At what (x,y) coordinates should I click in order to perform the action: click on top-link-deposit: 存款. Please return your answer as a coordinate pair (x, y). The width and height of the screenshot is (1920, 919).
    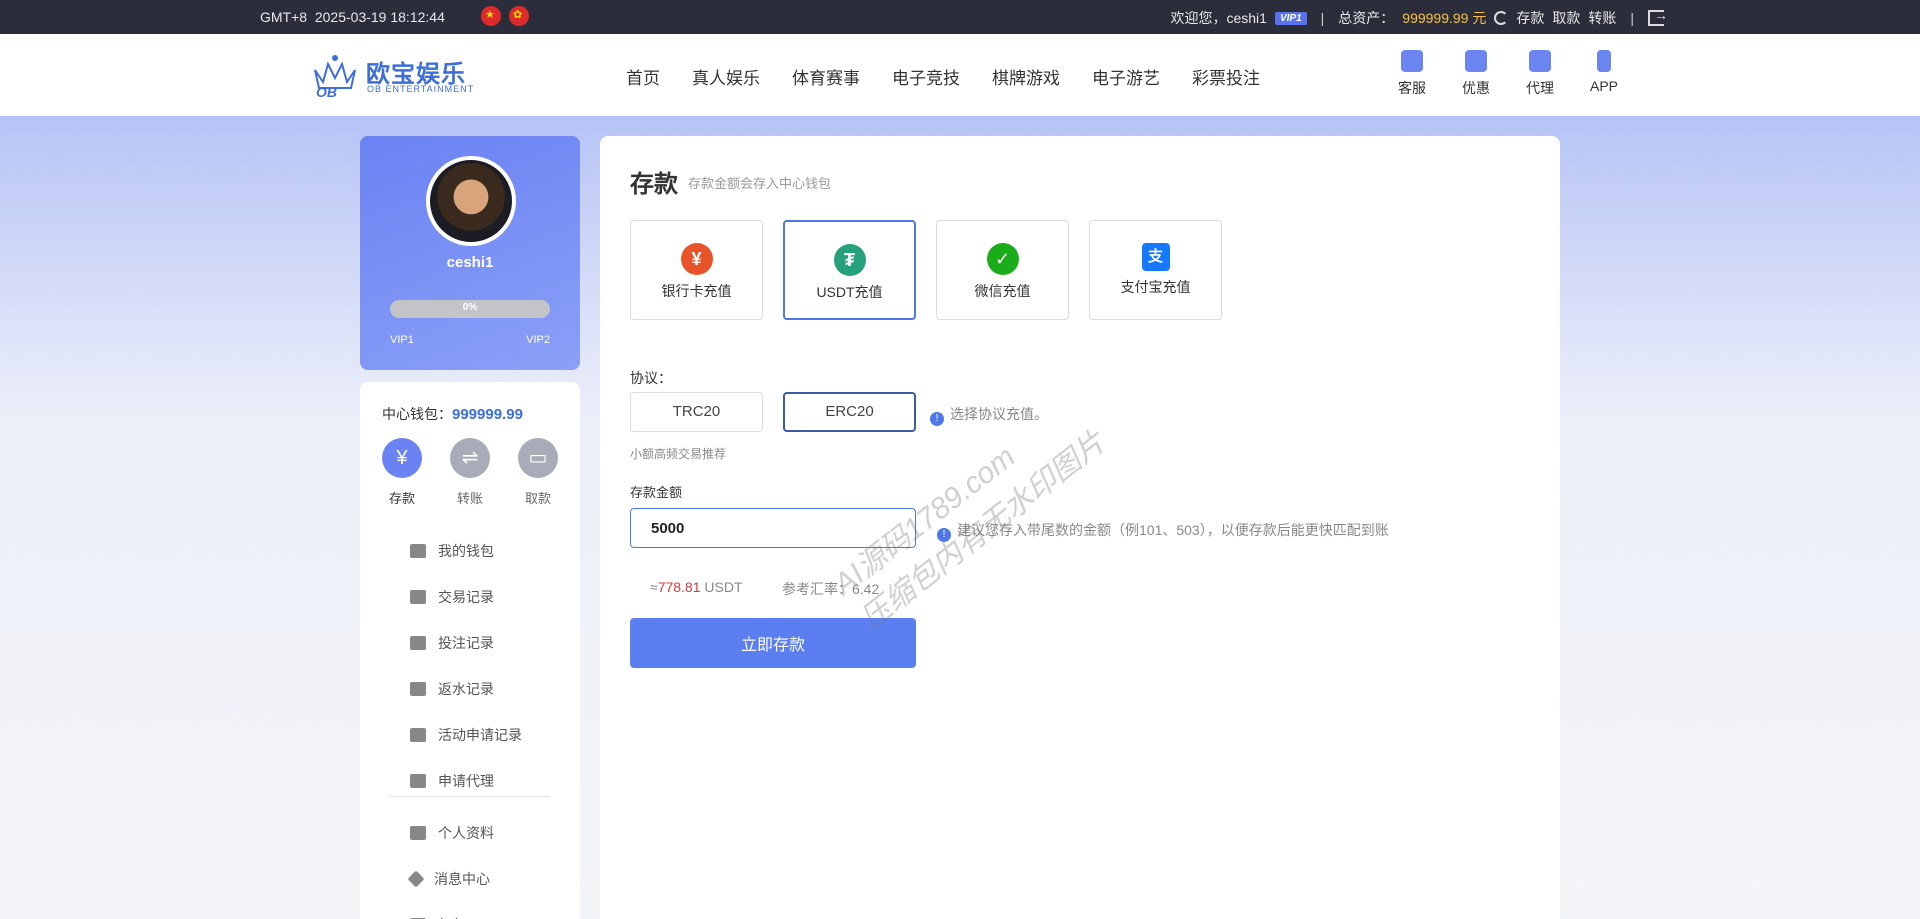
    Looking at the image, I should click on (1530, 18).